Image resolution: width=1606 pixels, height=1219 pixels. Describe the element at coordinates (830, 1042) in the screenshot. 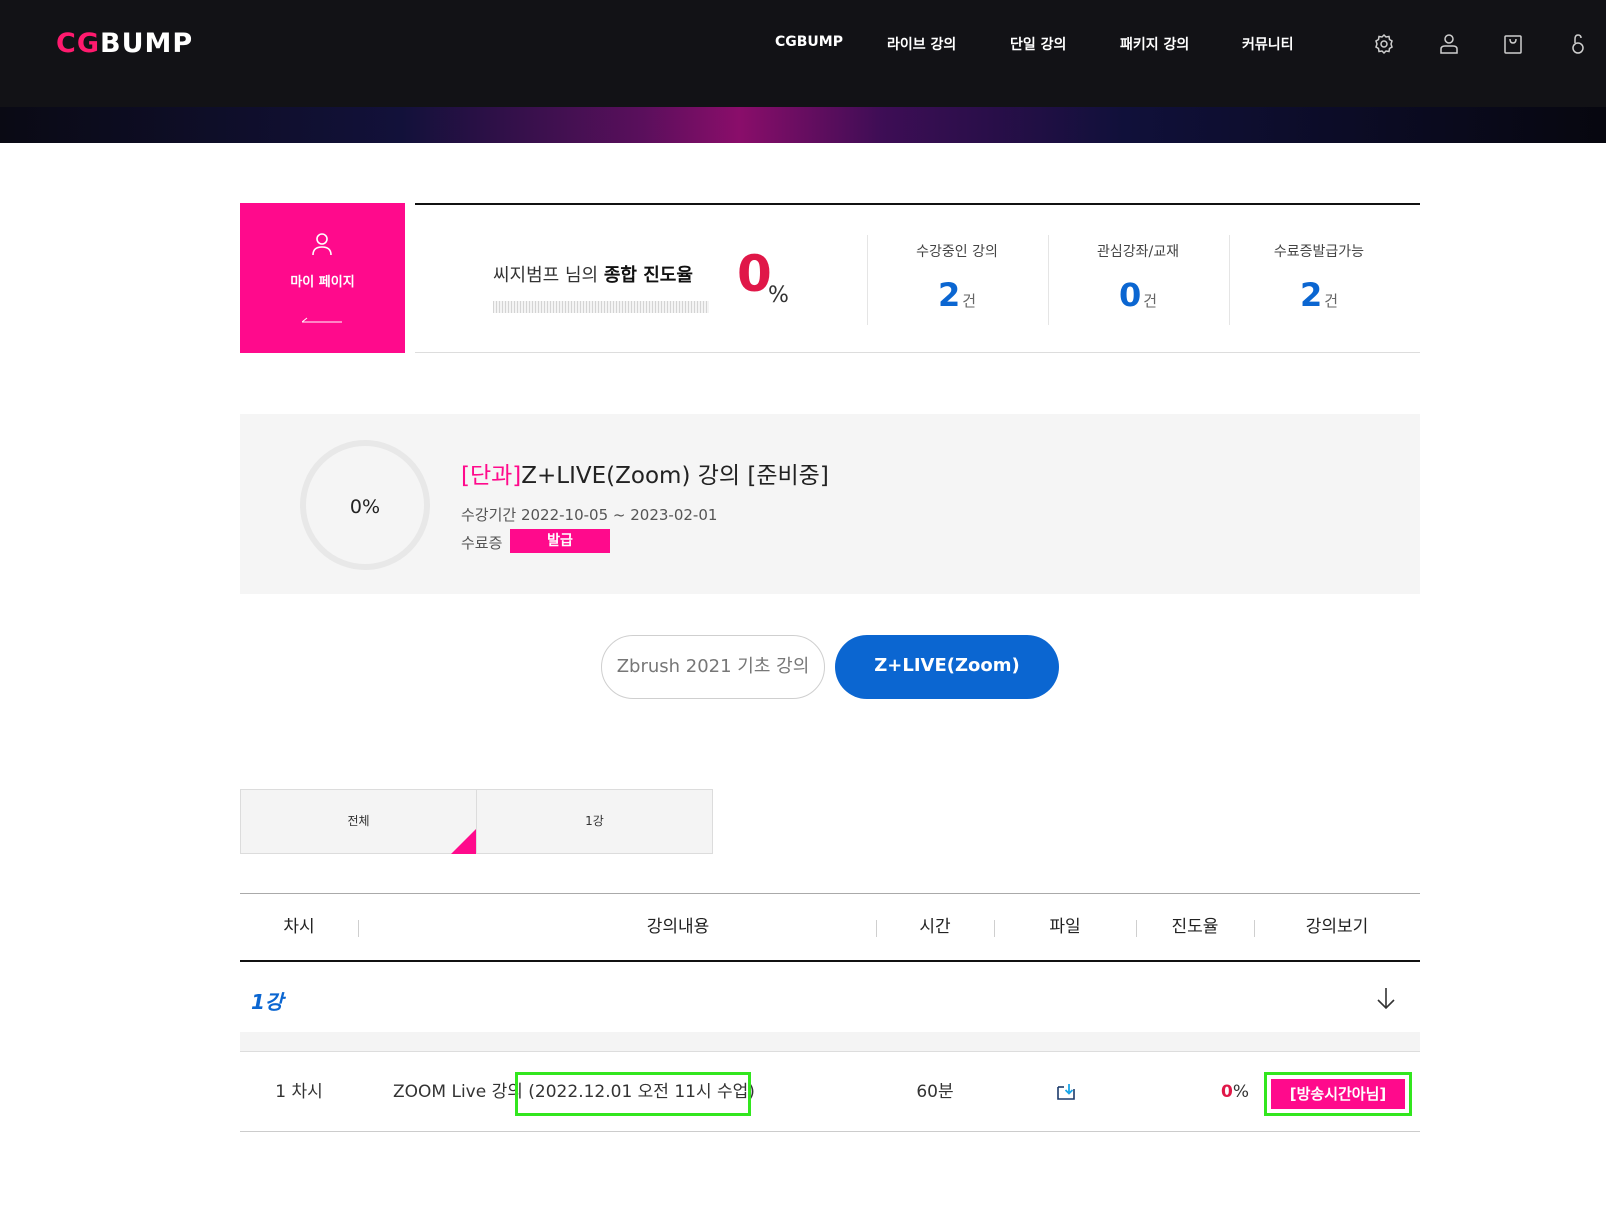

I see `chapter-spacer` at that location.